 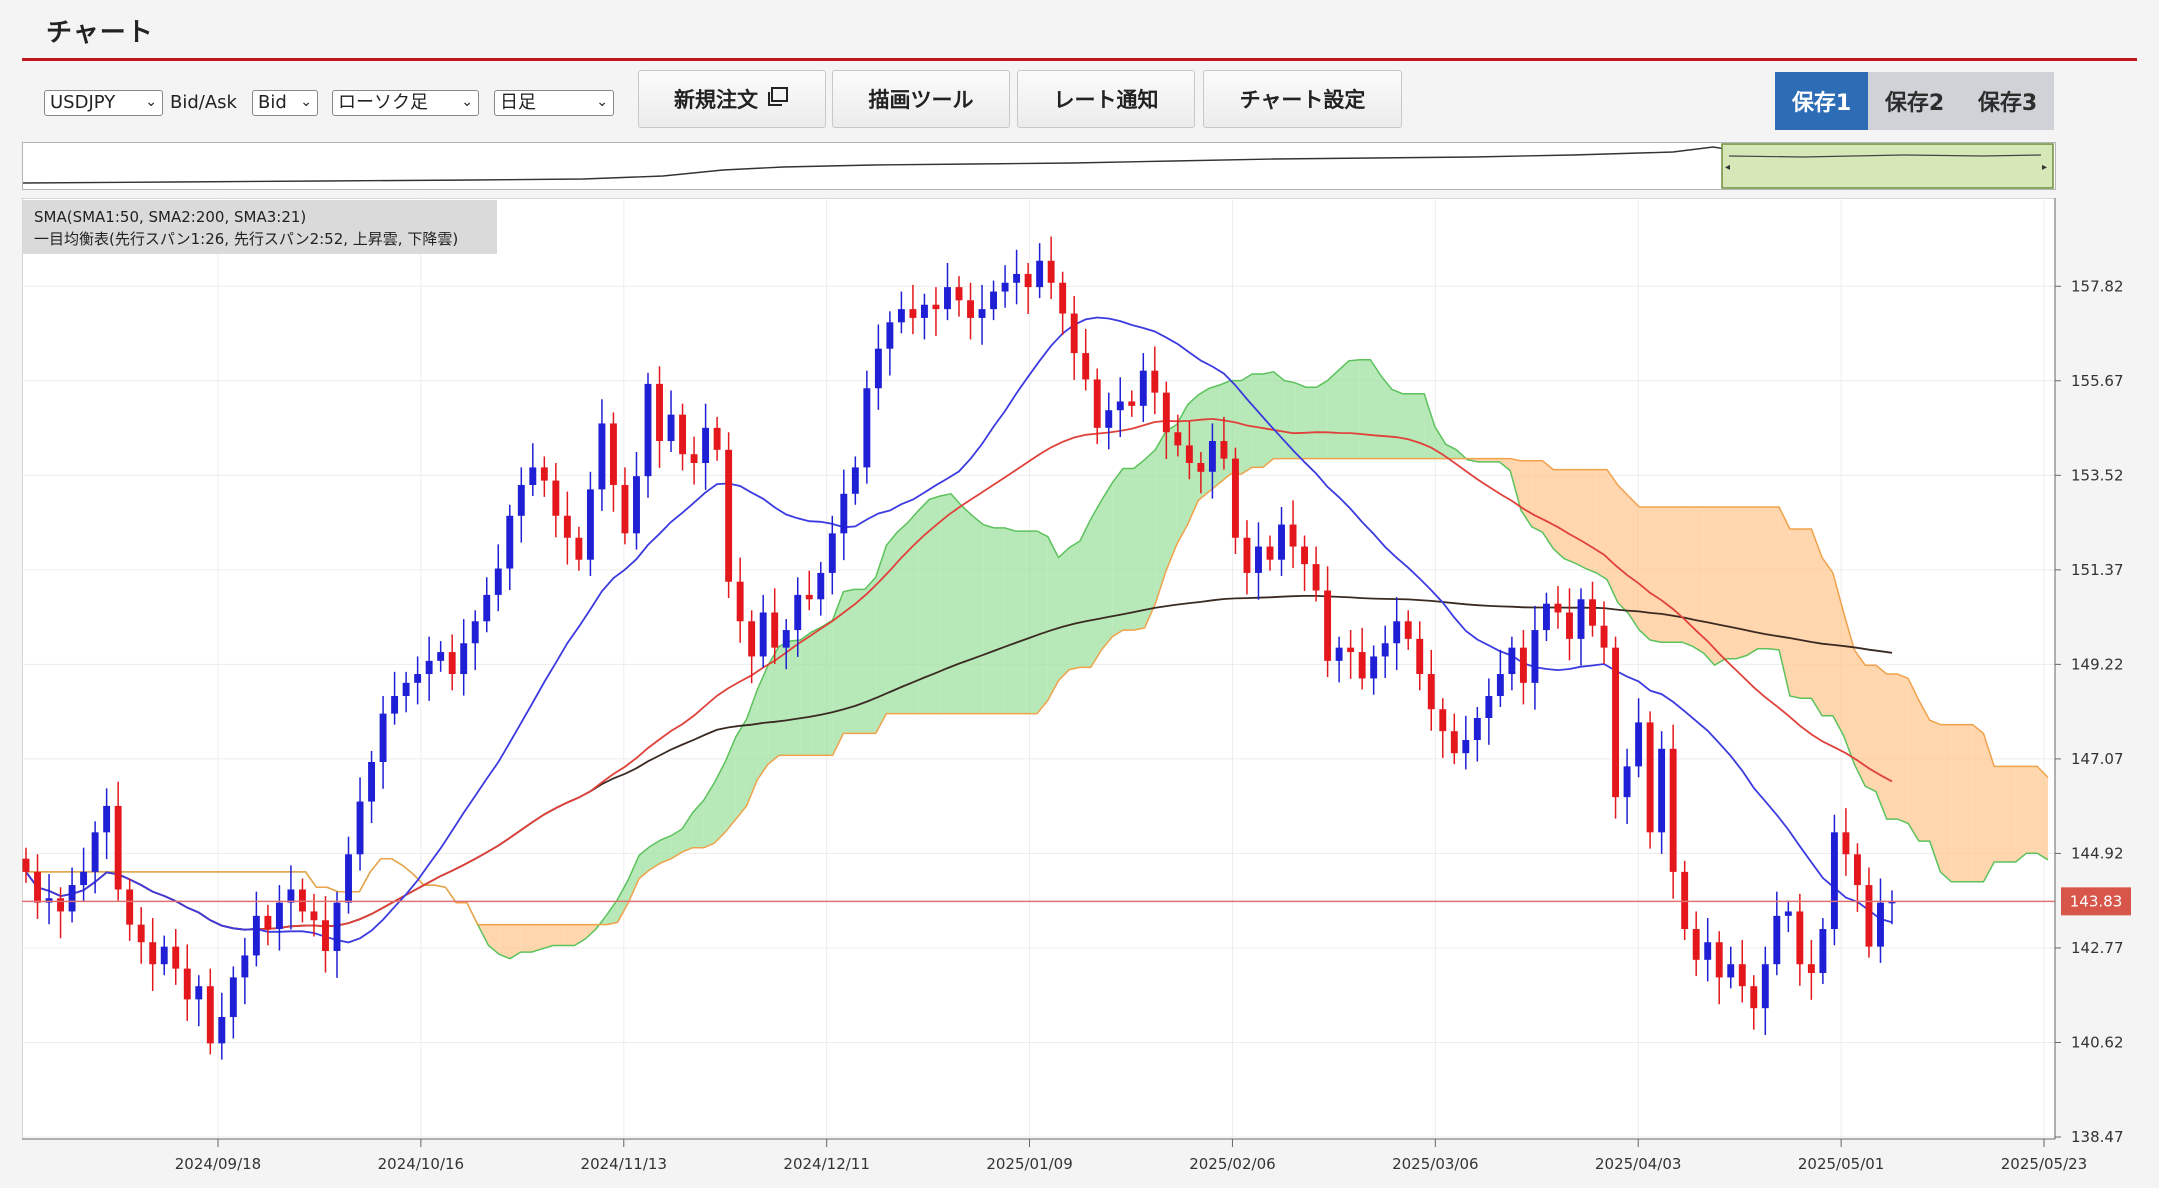 I want to click on save-3-button: 保存3, so click(x=2007, y=101).